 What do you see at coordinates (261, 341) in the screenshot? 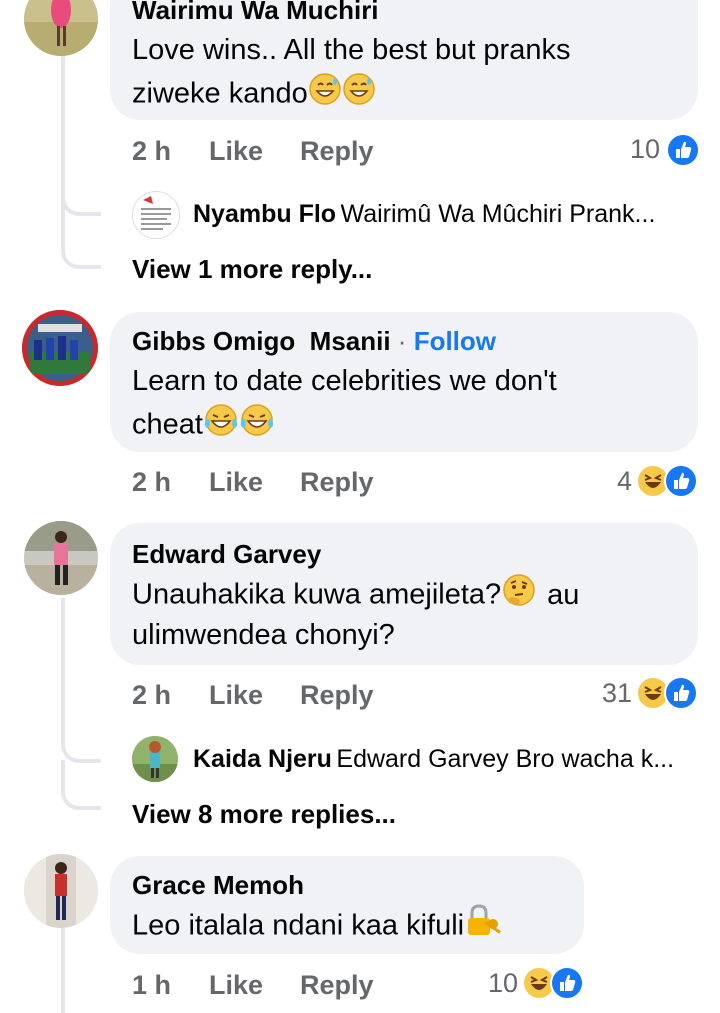
I see `commenter-name: Gibbs Omigo Msanii` at bounding box center [261, 341].